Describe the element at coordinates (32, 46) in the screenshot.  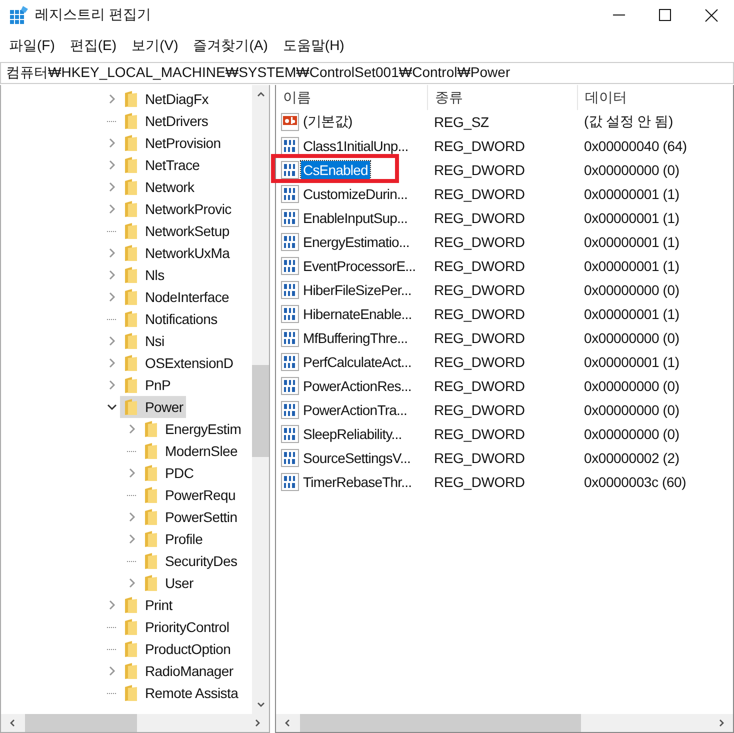
I see `menu-item: 파일(F)` at that location.